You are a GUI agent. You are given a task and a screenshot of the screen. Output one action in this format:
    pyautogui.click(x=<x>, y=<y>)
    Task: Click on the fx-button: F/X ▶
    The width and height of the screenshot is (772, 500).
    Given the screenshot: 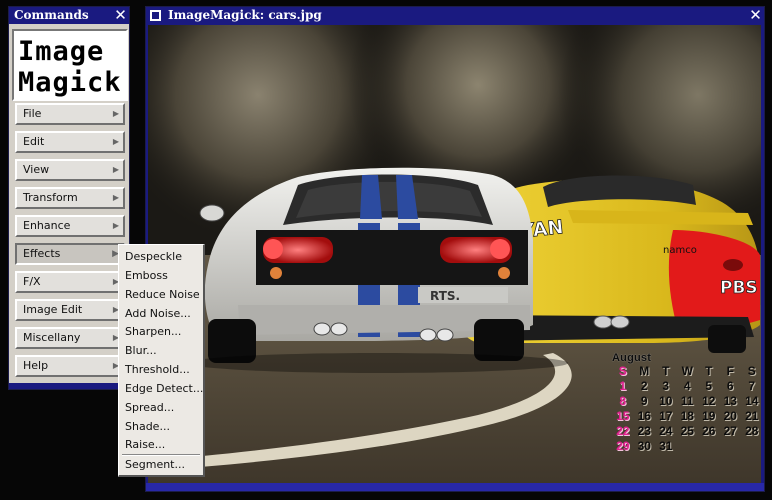 What is the action you would take?
    pyautogui.click(x=70, y=282)
    